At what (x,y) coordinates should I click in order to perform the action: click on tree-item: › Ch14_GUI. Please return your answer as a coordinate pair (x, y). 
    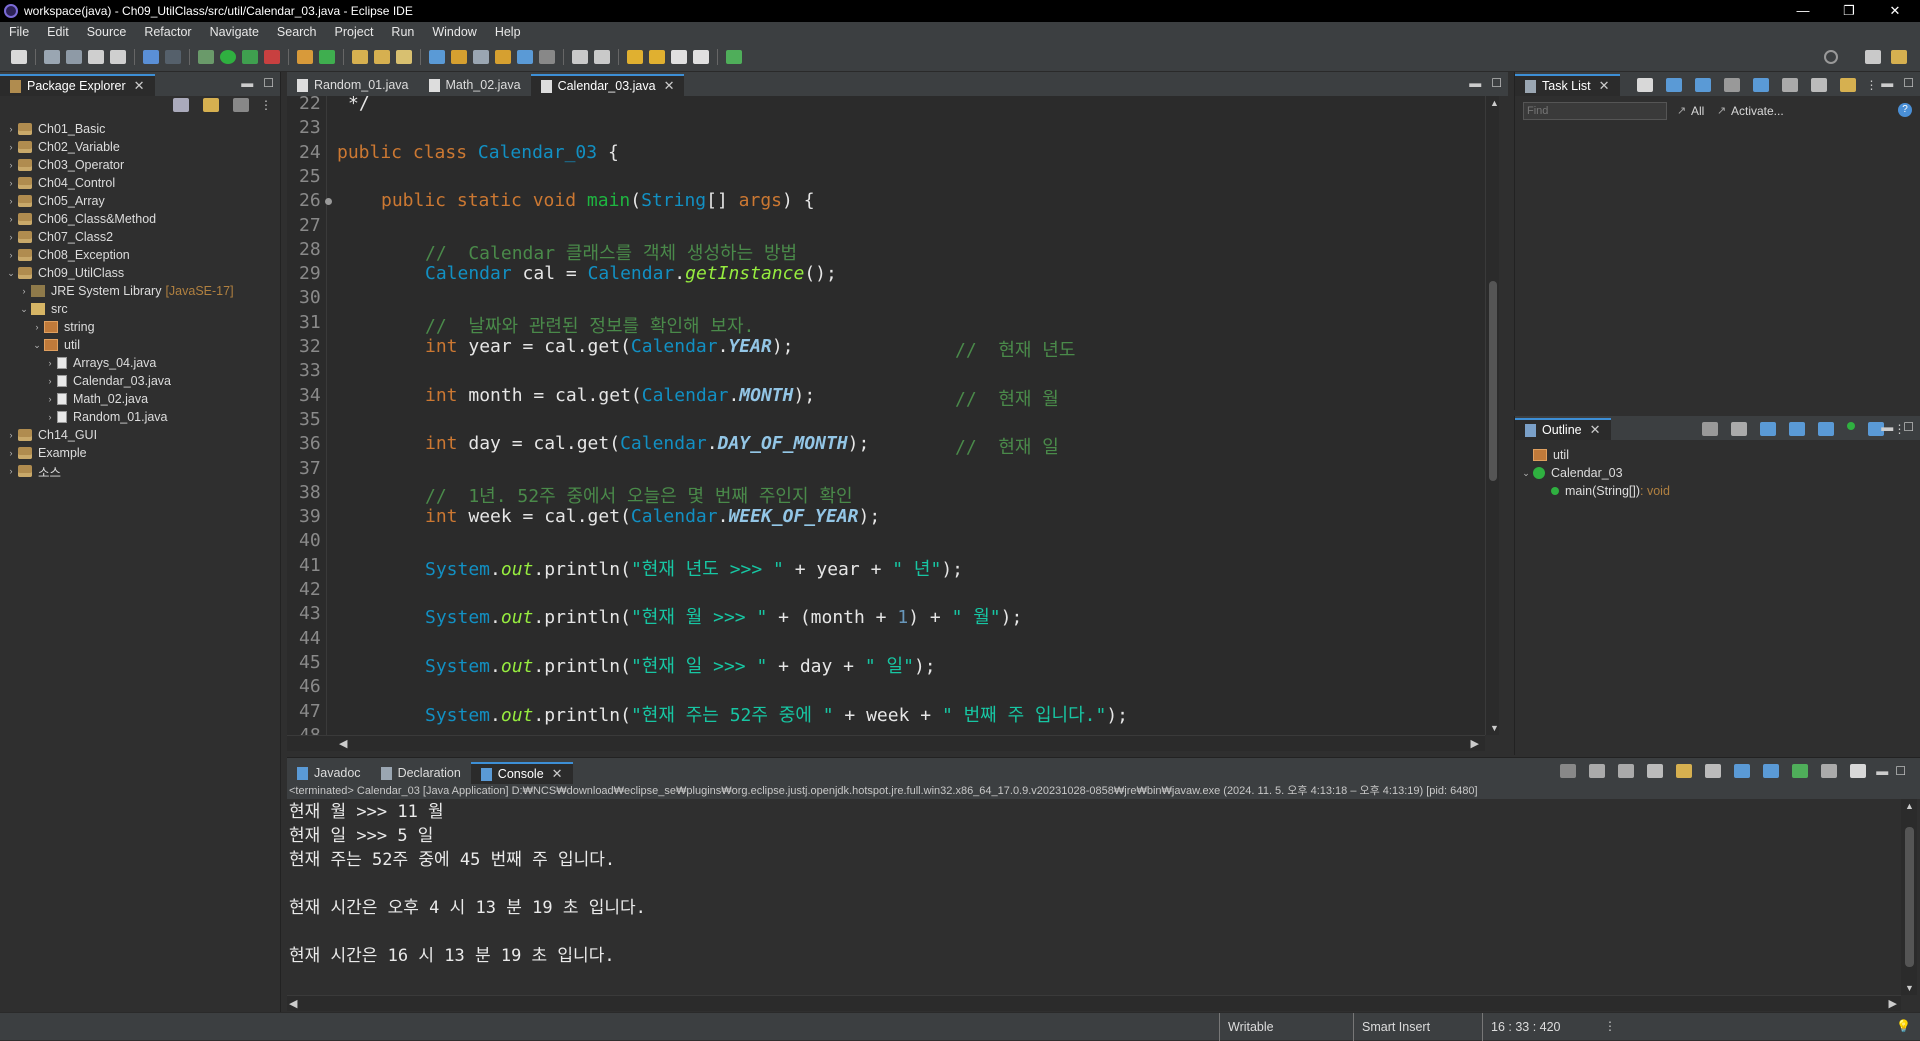
    Looking at the image, I should click on (140, 435).